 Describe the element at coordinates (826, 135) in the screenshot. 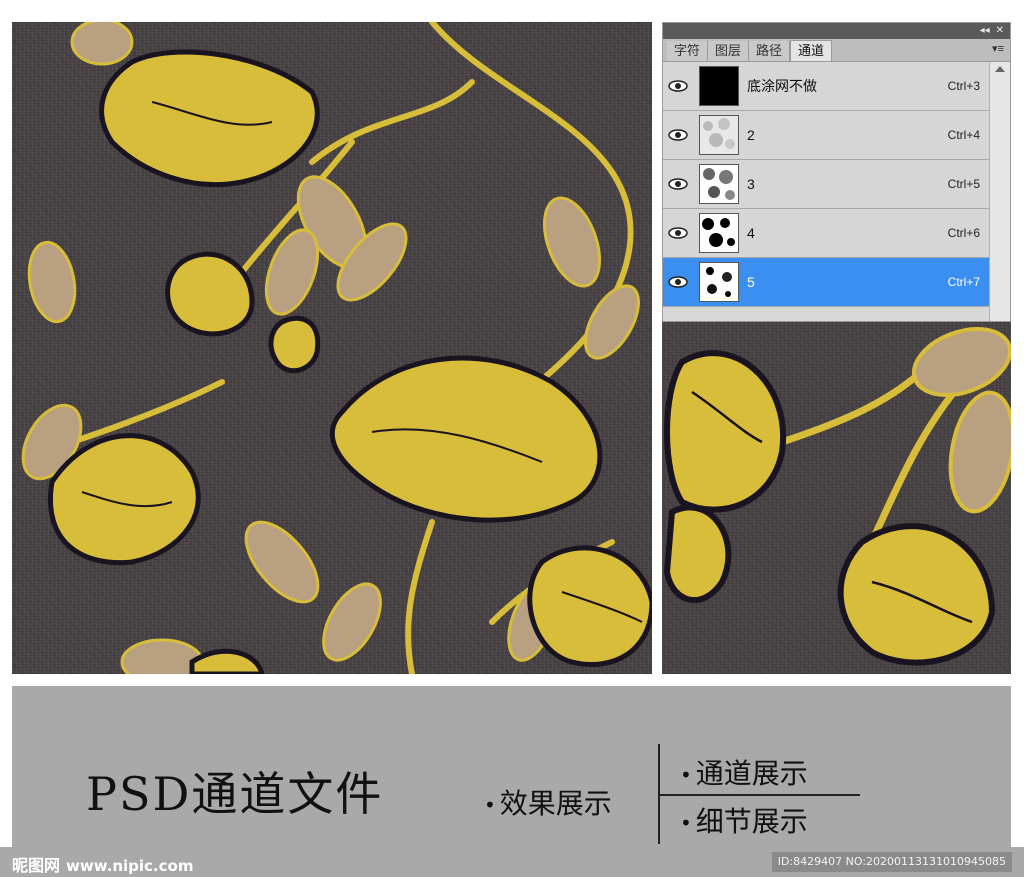

I see `channel-row: 2 Ctrl+4` at that location.